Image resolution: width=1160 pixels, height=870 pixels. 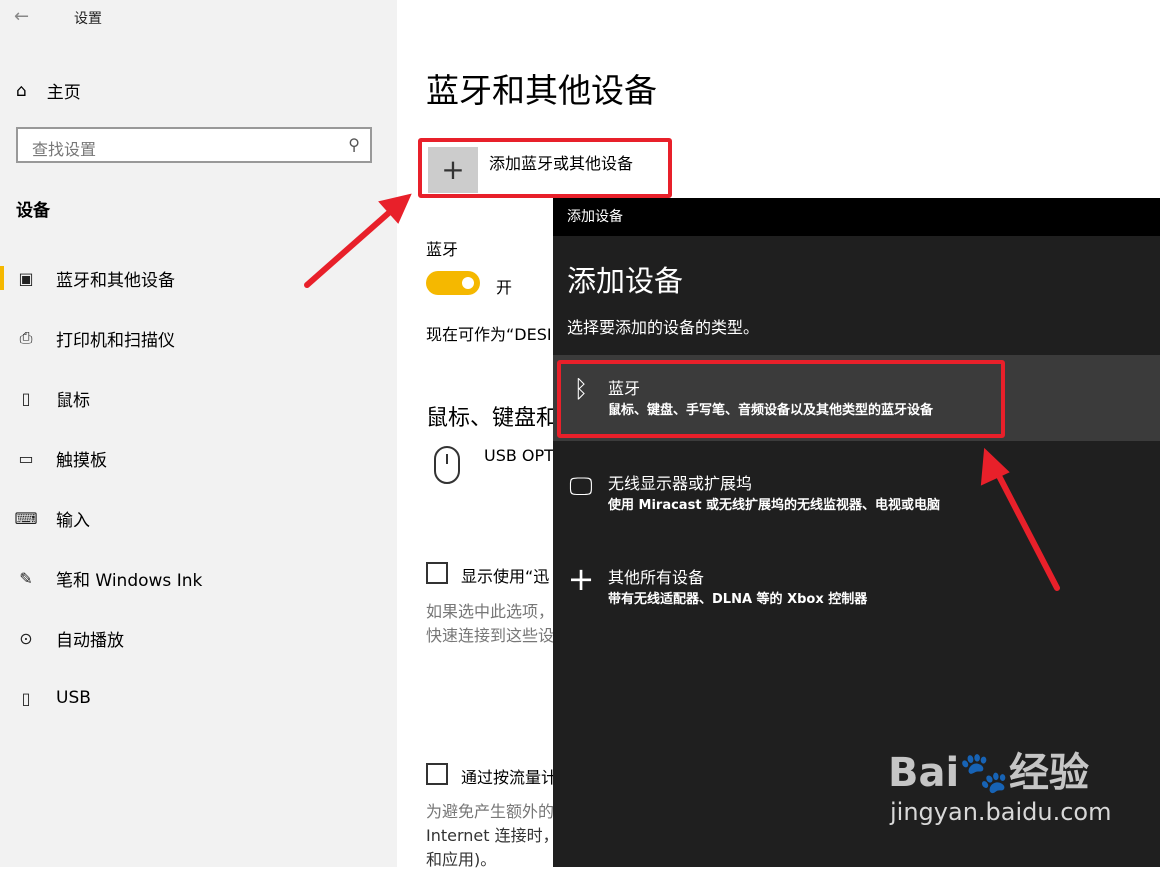 I want to click on section-heading: 设备, so click(x=33, y=211).